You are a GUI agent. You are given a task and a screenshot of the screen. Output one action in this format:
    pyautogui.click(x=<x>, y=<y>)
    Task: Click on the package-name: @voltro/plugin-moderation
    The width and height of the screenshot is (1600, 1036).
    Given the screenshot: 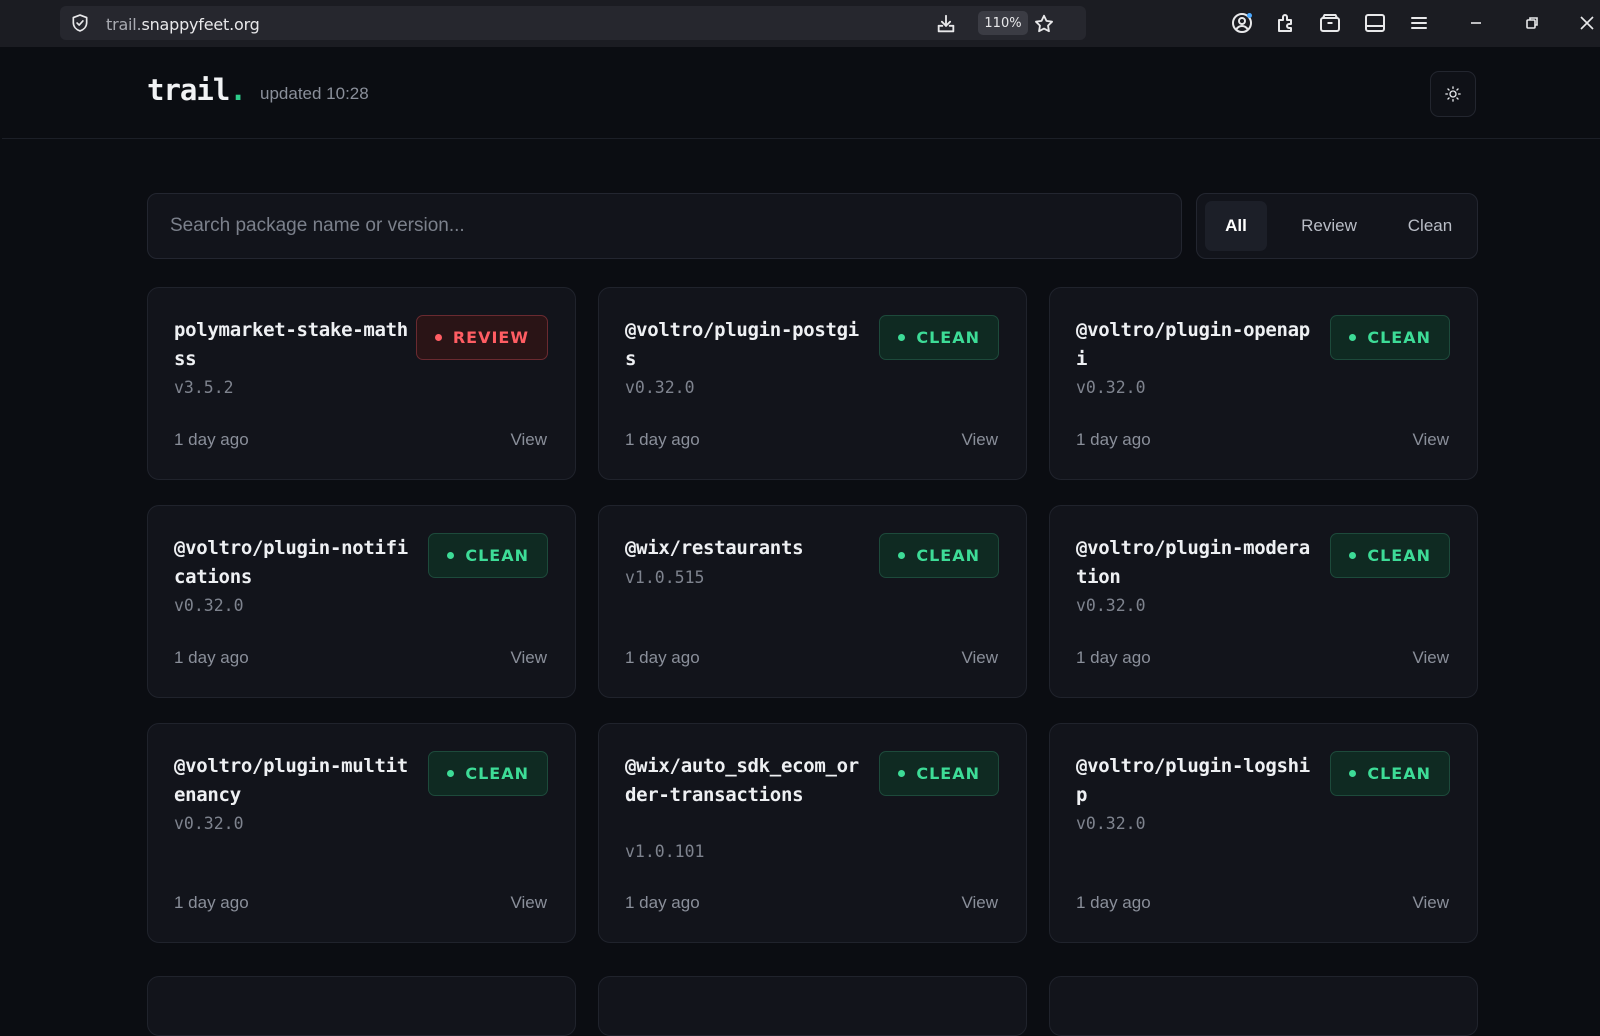 What is the action you would take?
    pyautogui.click(x=1193, y=562)
    